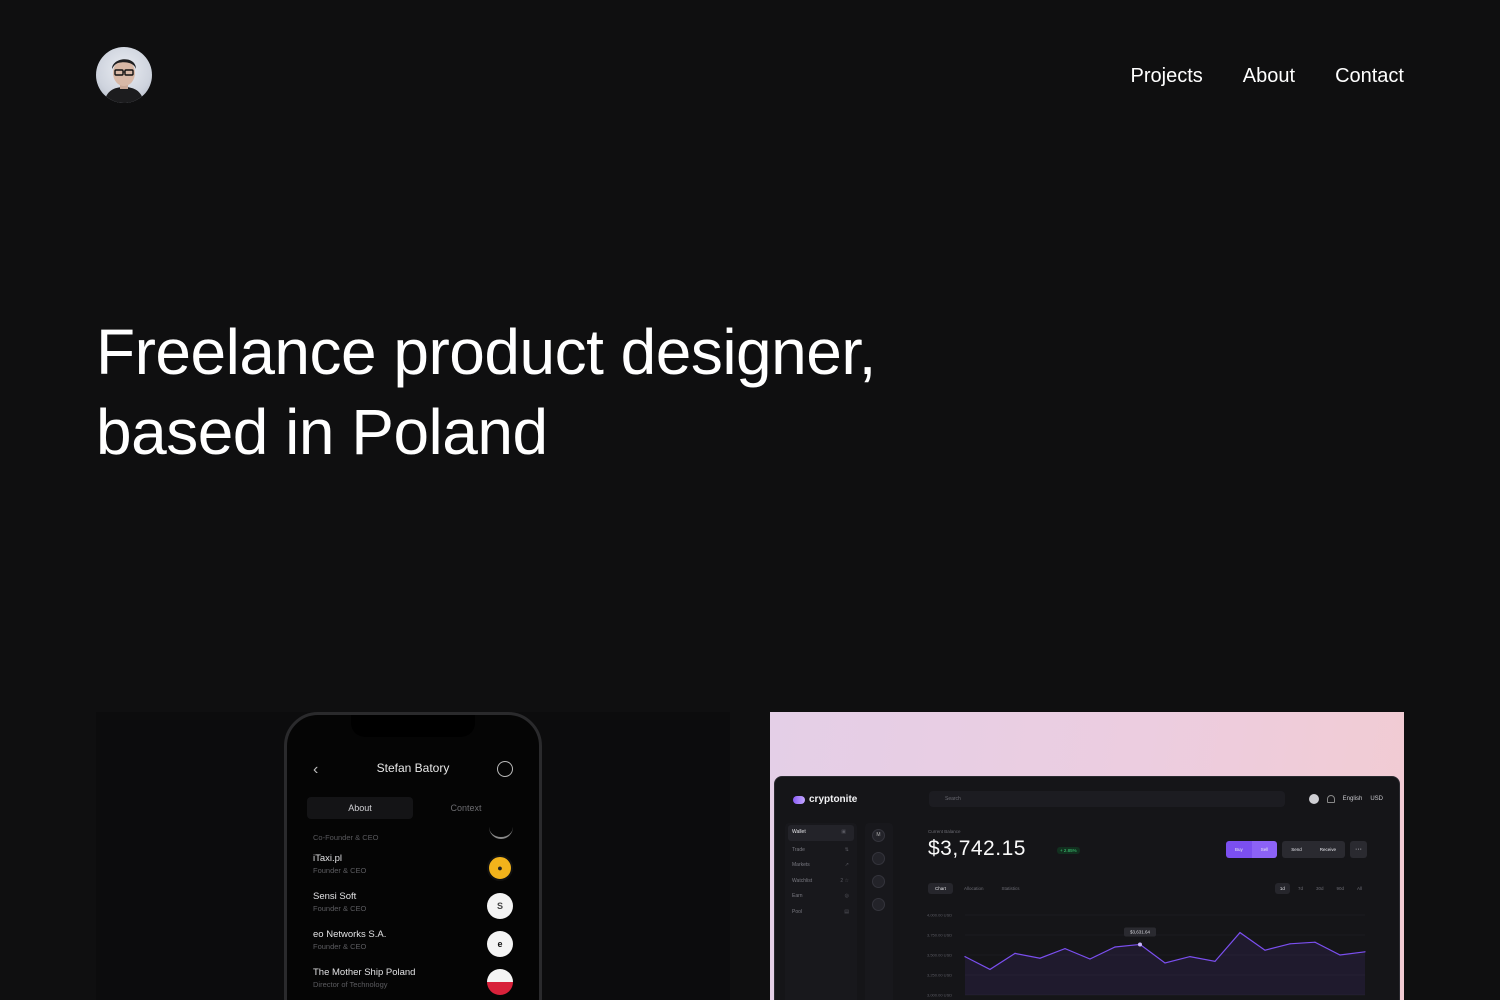  I want to click on list-item: eo Networks S.A. Founder & CEO e, so click(413, 948).